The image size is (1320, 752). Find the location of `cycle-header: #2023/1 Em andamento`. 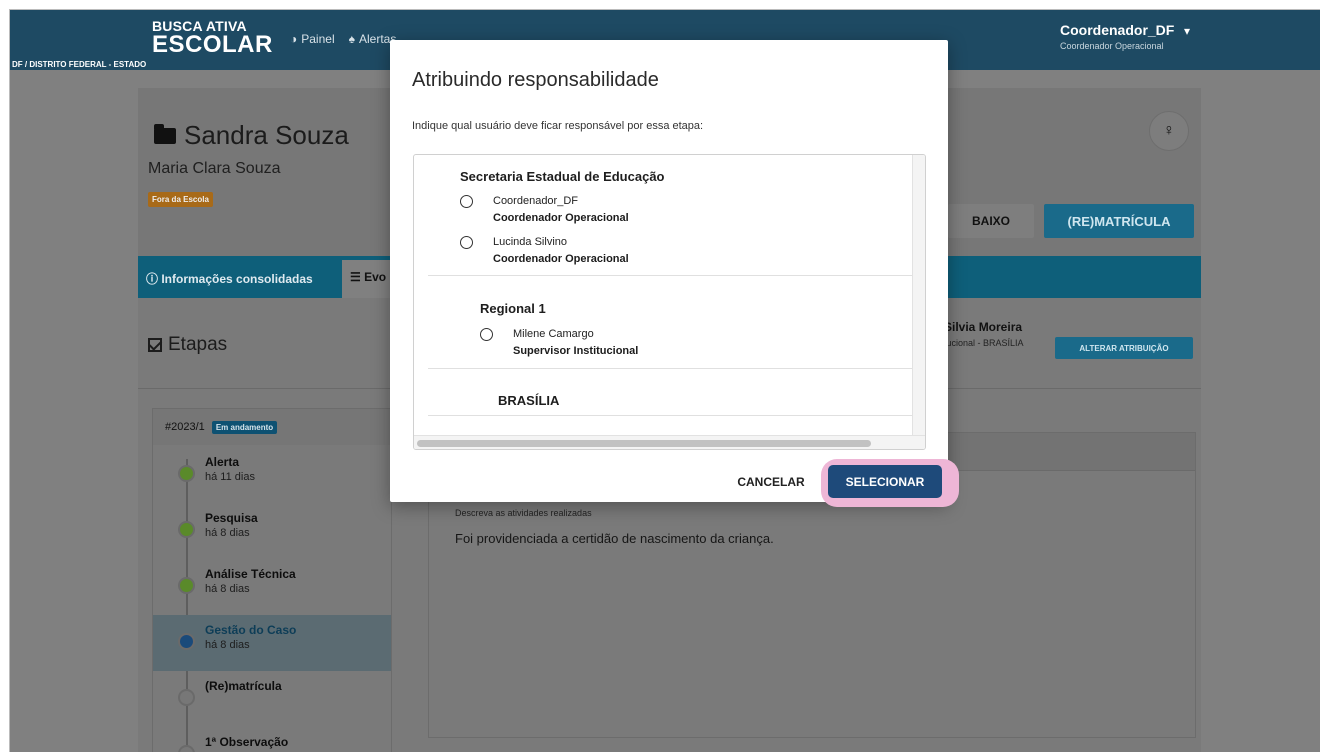

cycle-header: #2023/1 Em andamento is located at coordinates (272, 427).